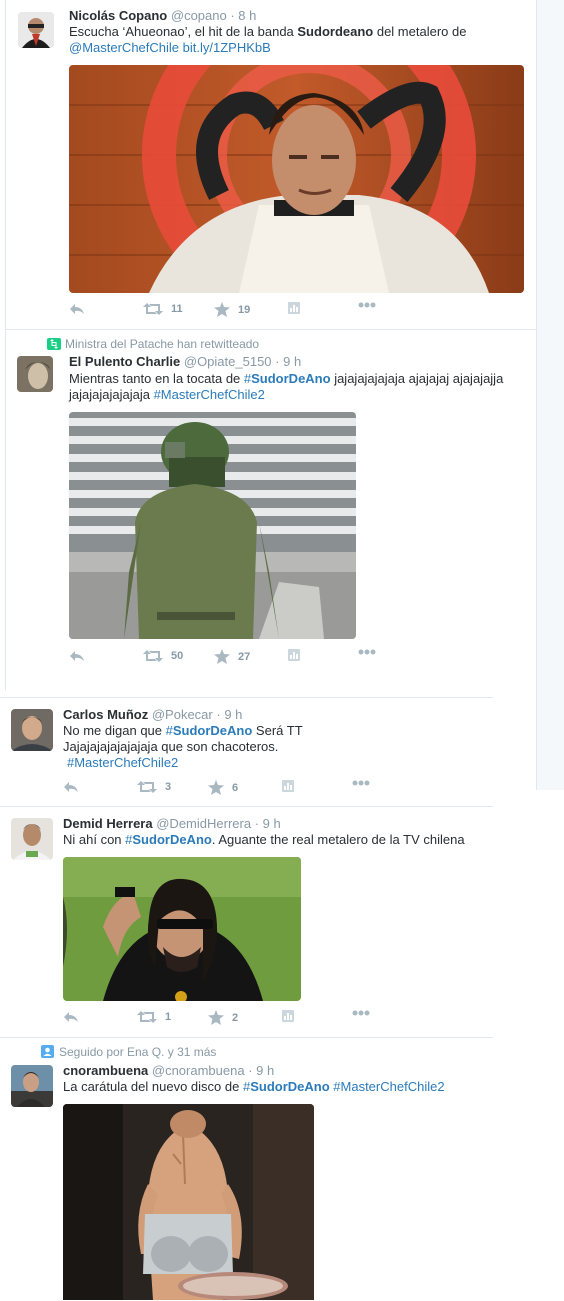 The height and width of the screenshot is (1301, 564). What do you see at coordinates (244, 309) in the screenshot?
I see `like-count: 19` at bounding box center [244, 309].